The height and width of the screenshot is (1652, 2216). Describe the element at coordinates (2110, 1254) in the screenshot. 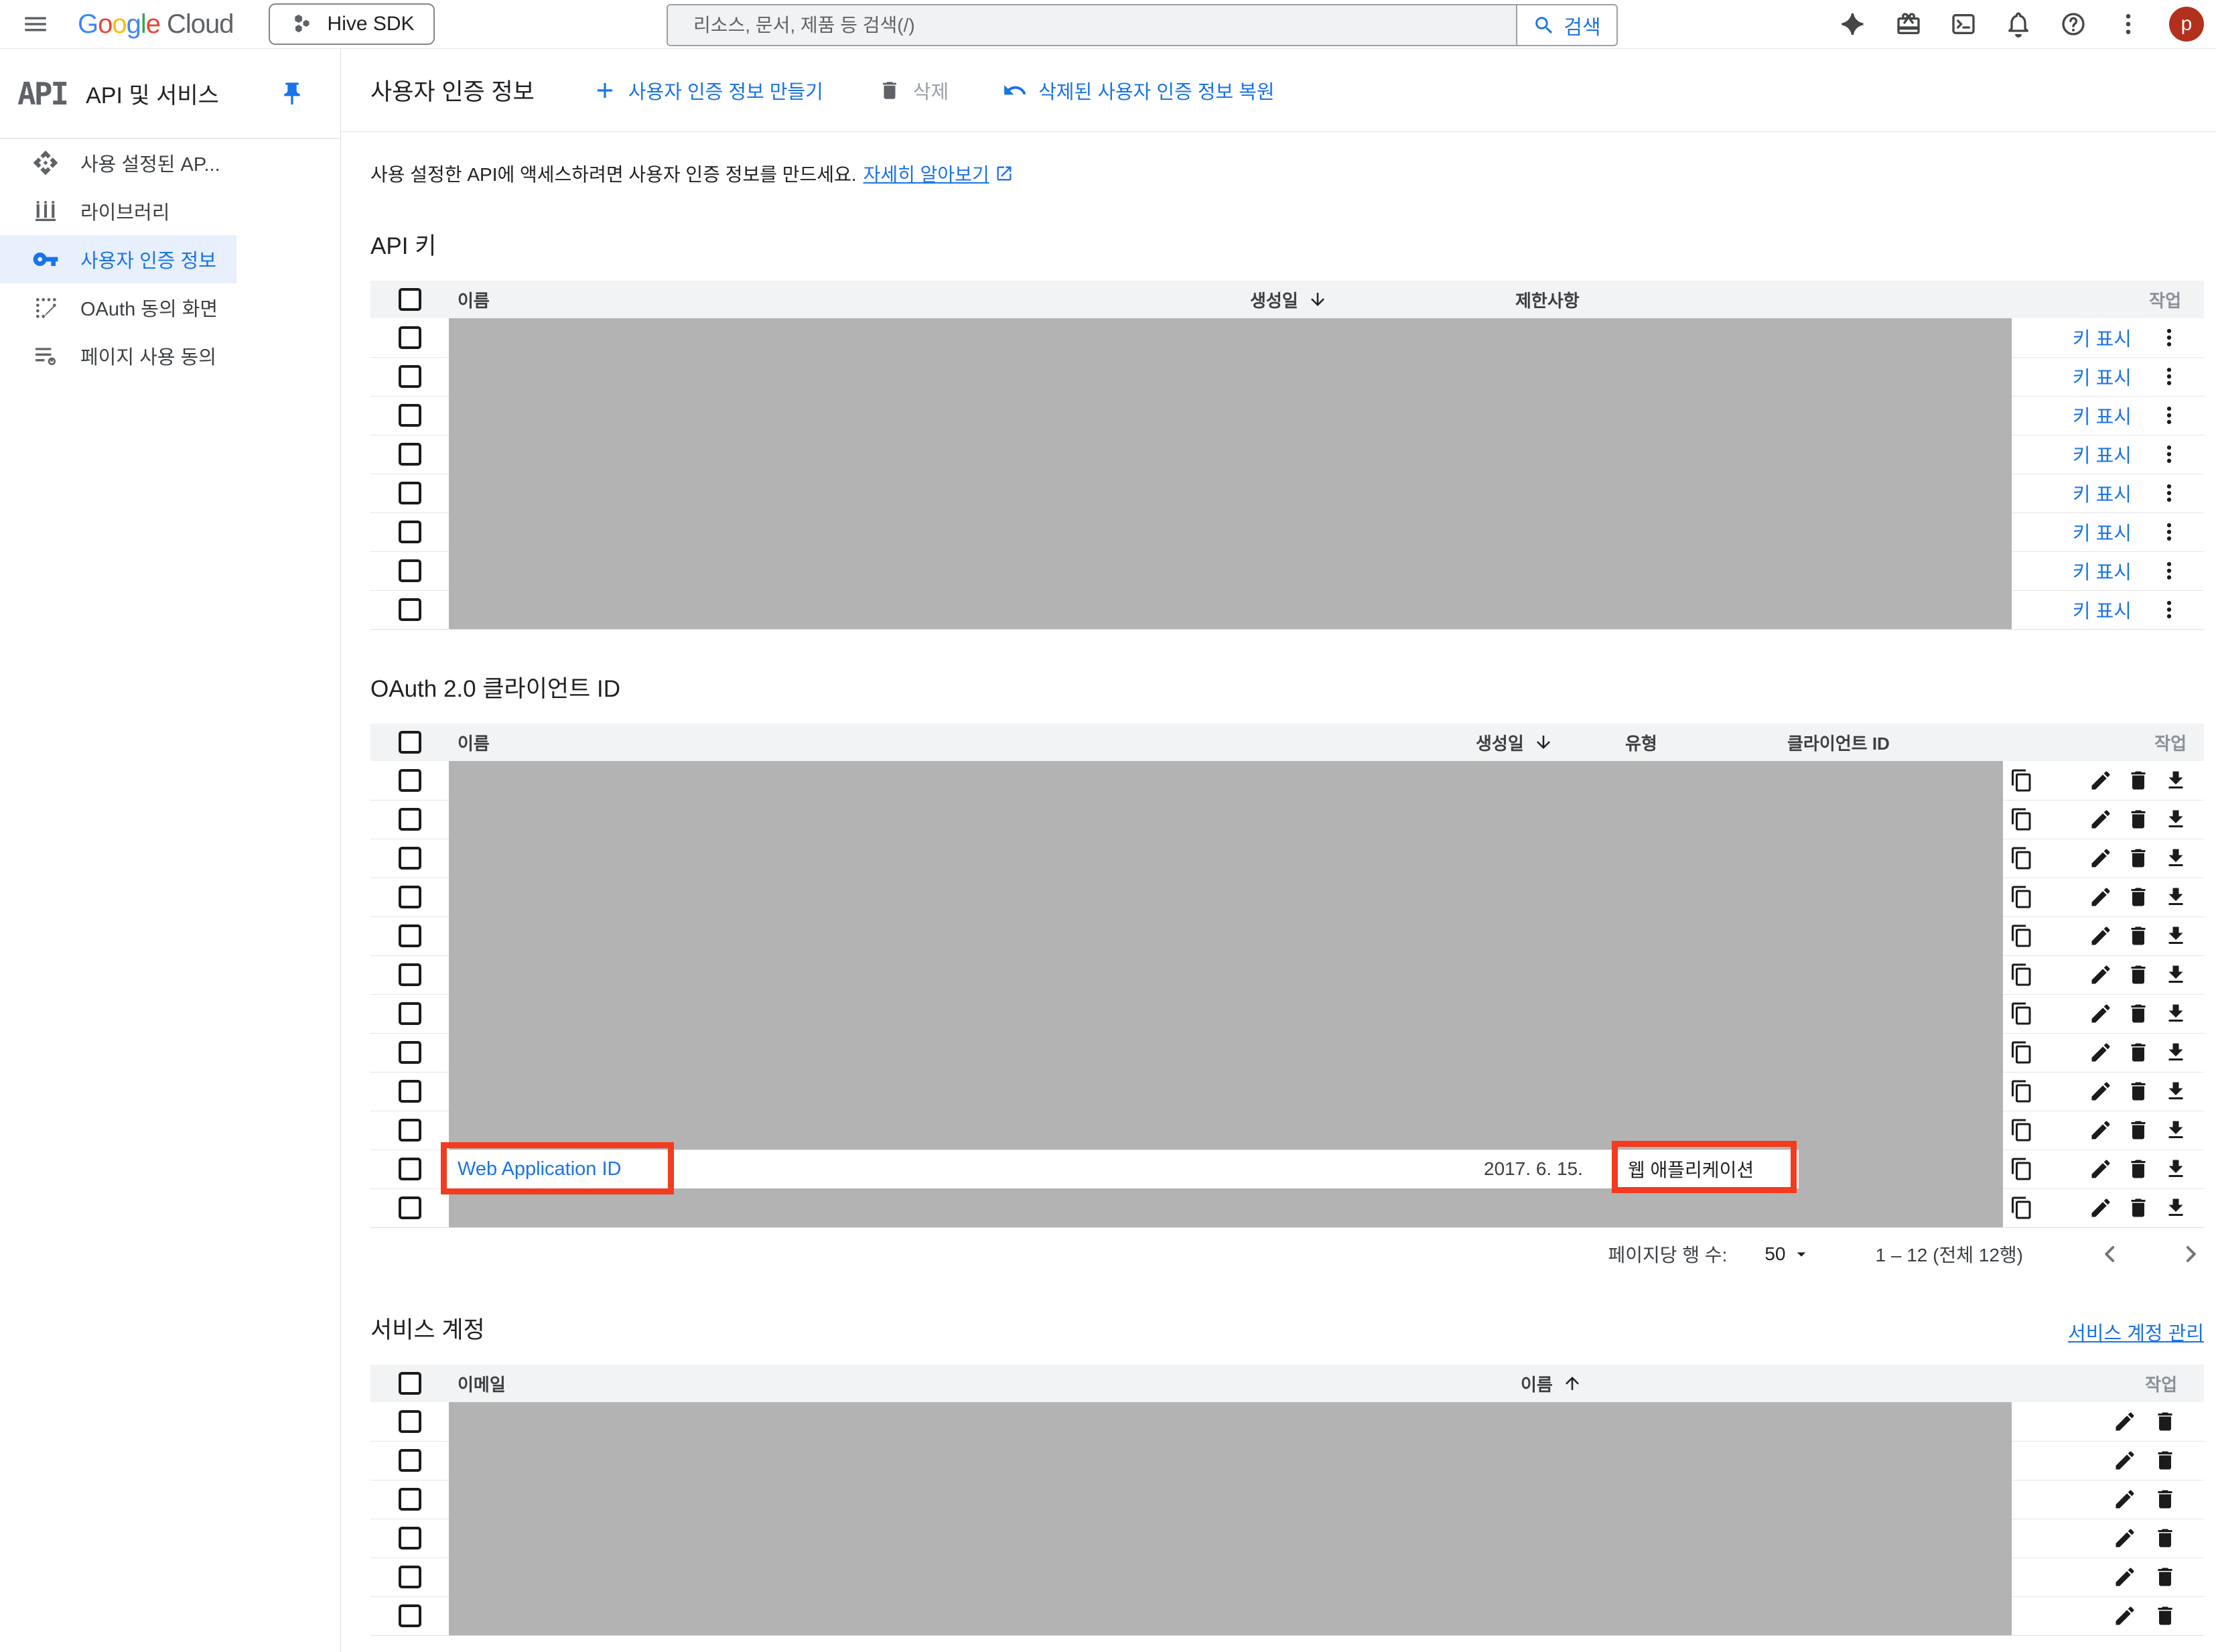

I see `previous-page-button` at that location.